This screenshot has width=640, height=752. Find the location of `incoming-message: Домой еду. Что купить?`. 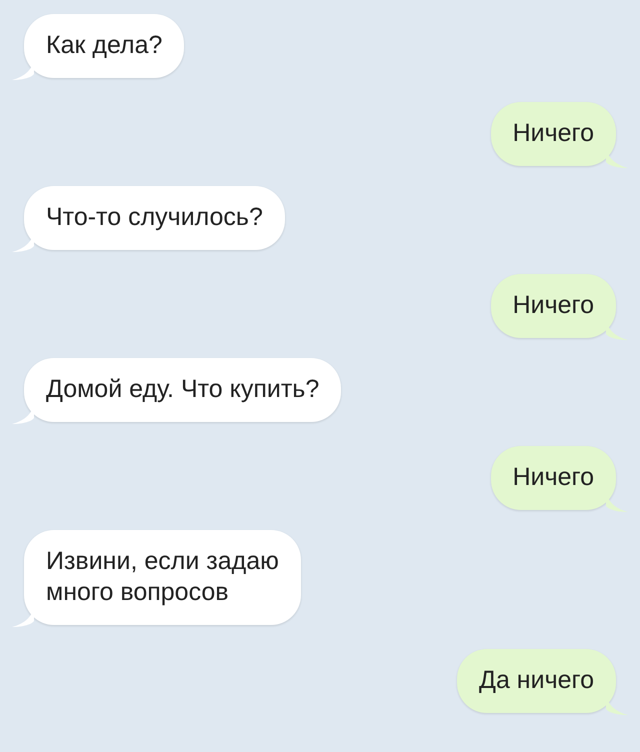

incoming-message: Домой еду. Что купить? is located at coordinates (183, 390).